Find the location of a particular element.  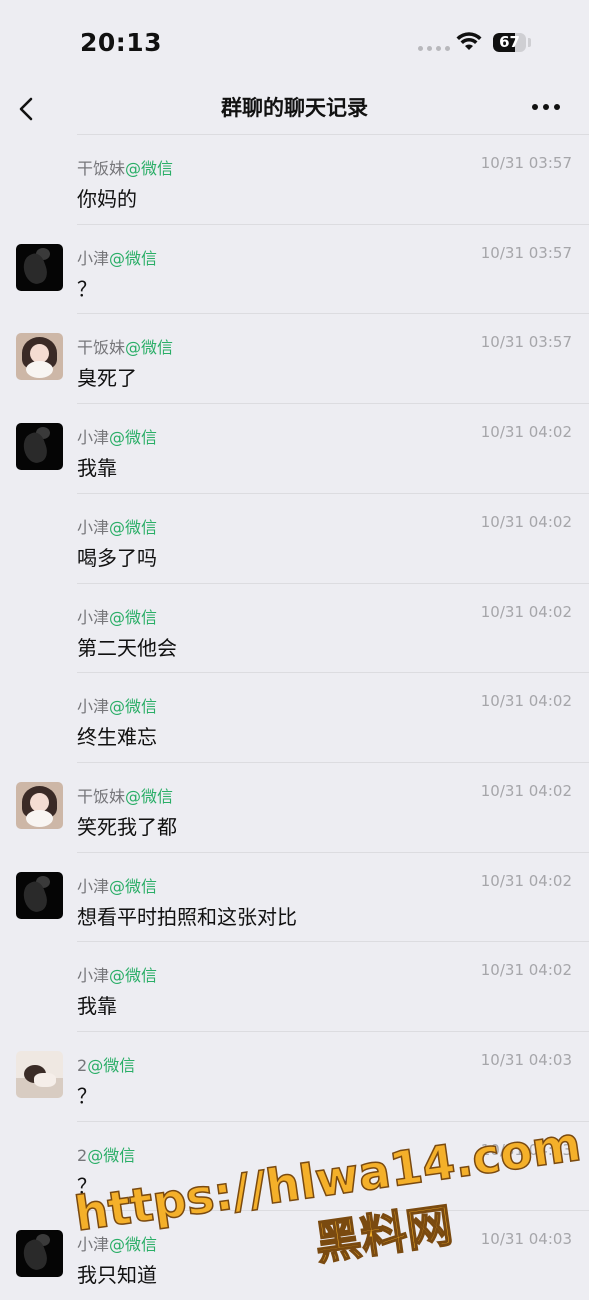

message-row: 干饭妹@微信 10/31 03:57 你妈的 is located at coordinates (294, 179).